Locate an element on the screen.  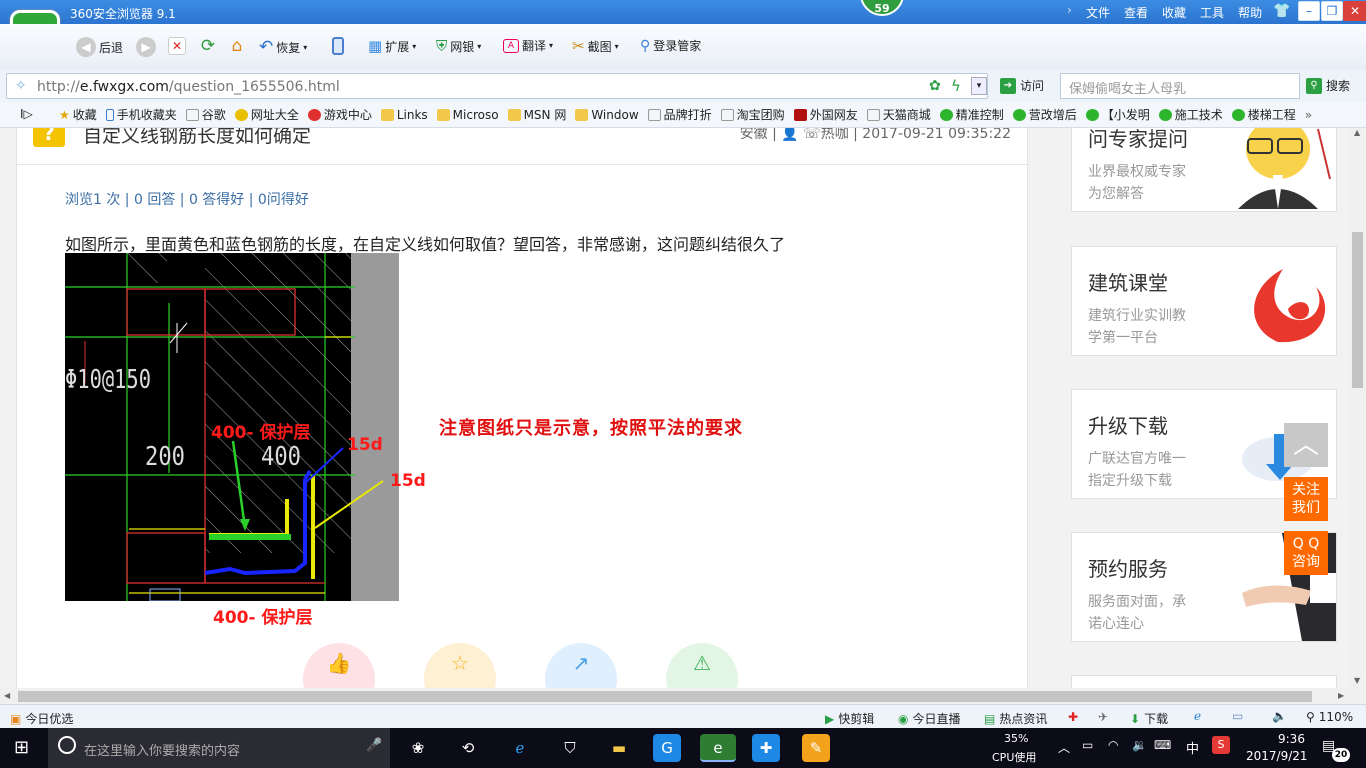
home-button: ⌂ is located at coordinates (237, 46).